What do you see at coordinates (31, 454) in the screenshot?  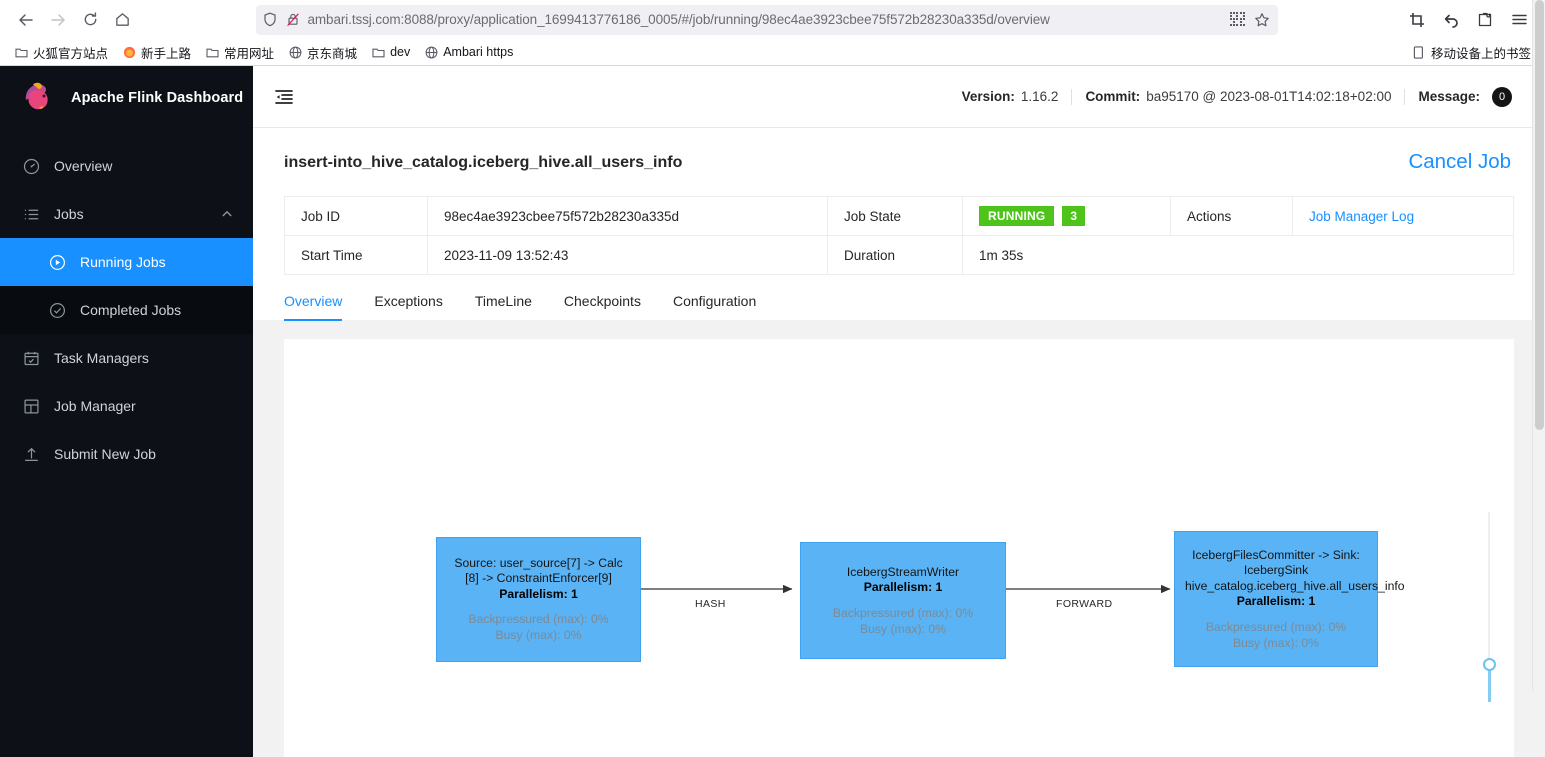 I see `upload-icon` at bounding box center [31, 454].